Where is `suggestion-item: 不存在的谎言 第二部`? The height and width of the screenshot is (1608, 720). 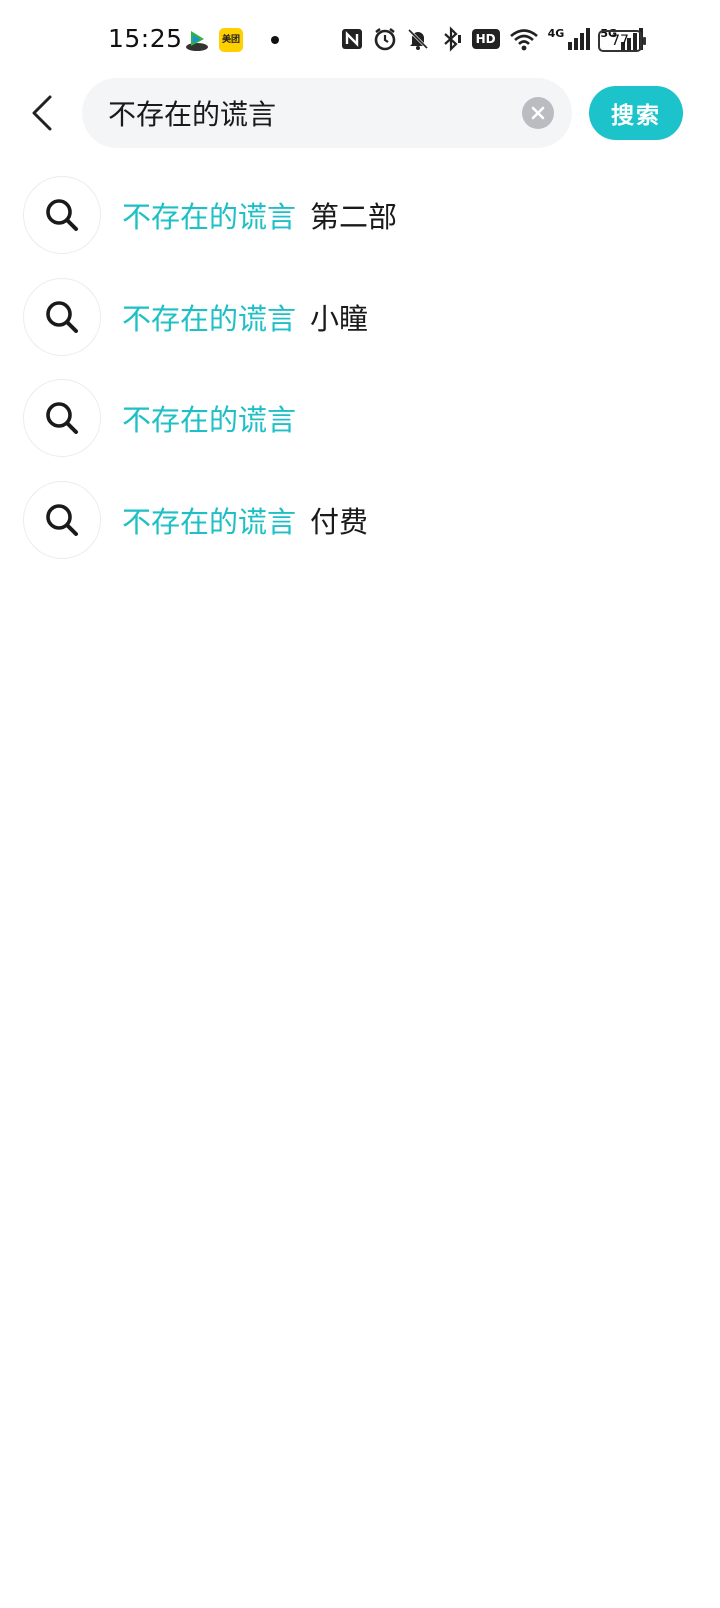
suggestion-item: 不存在的谎言 第二部 is located at coordinates (360, 225).